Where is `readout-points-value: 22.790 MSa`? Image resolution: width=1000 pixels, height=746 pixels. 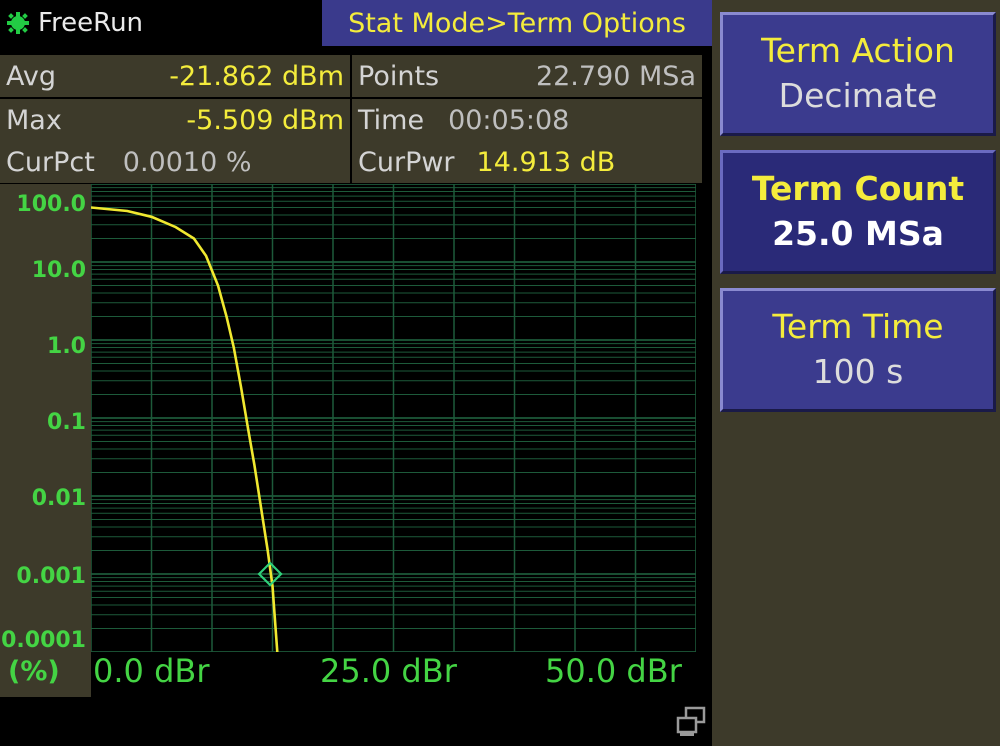 readout-points-value: 22.790 MSa is located at coordinates (615, 76).